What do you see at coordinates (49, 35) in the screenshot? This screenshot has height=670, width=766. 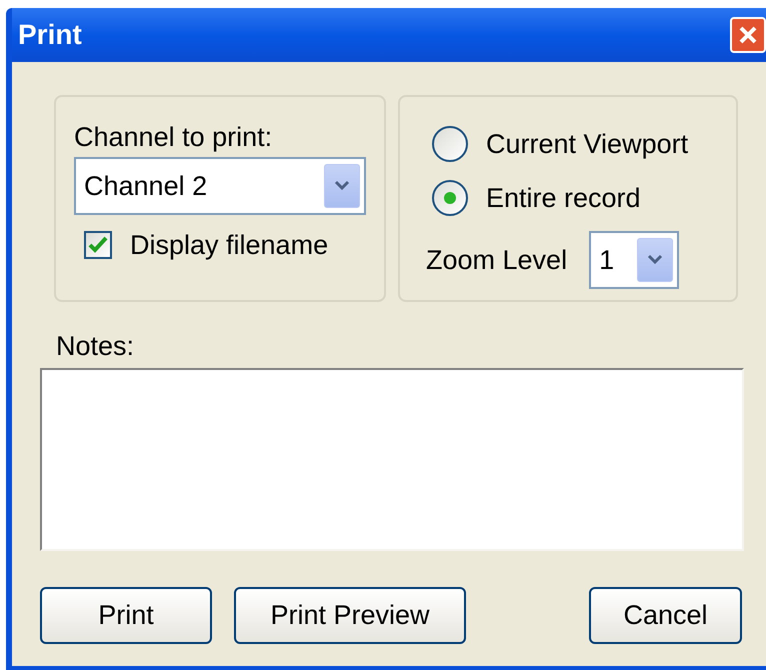 I see `window-title: Print` at bounding box center [49, 35].